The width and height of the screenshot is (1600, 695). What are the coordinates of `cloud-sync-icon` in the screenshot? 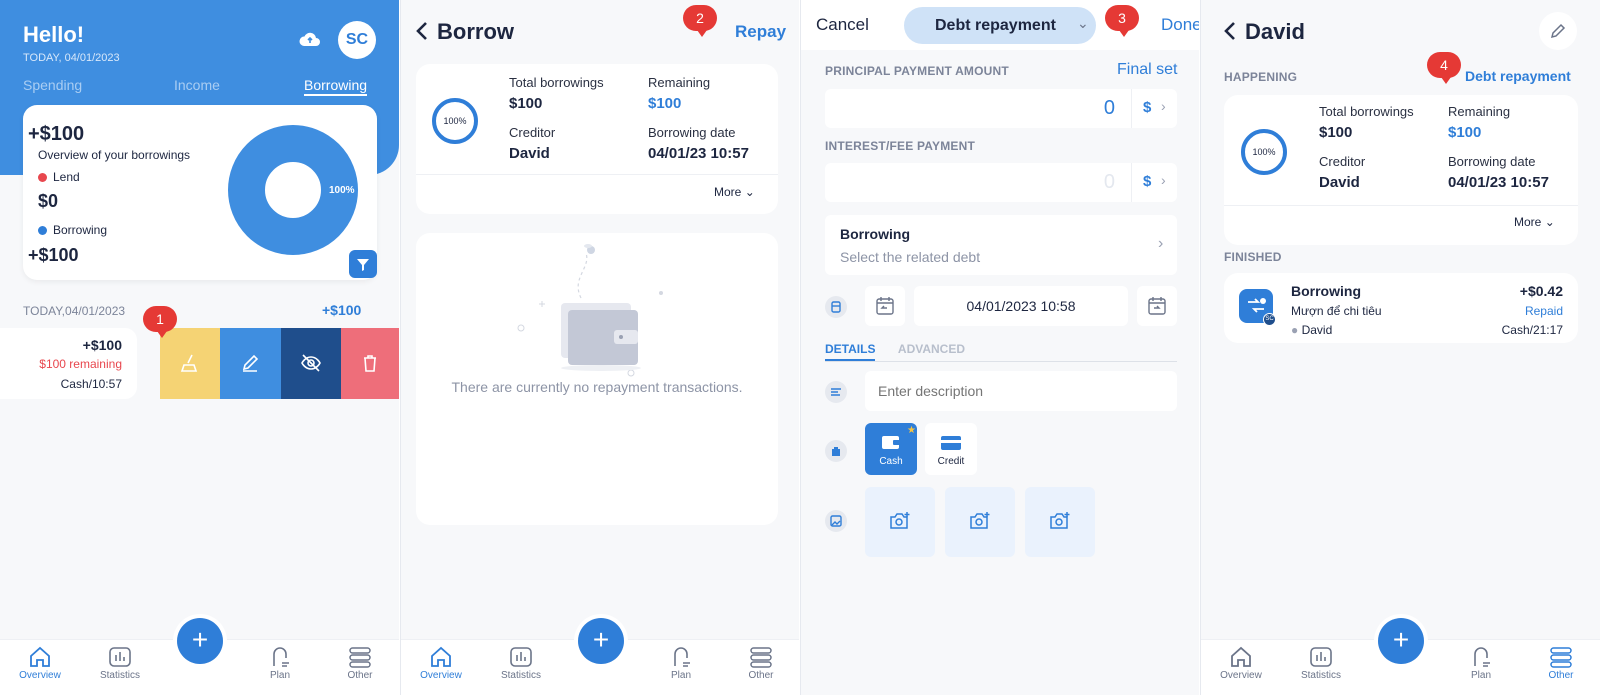 It's located at (310, 41).